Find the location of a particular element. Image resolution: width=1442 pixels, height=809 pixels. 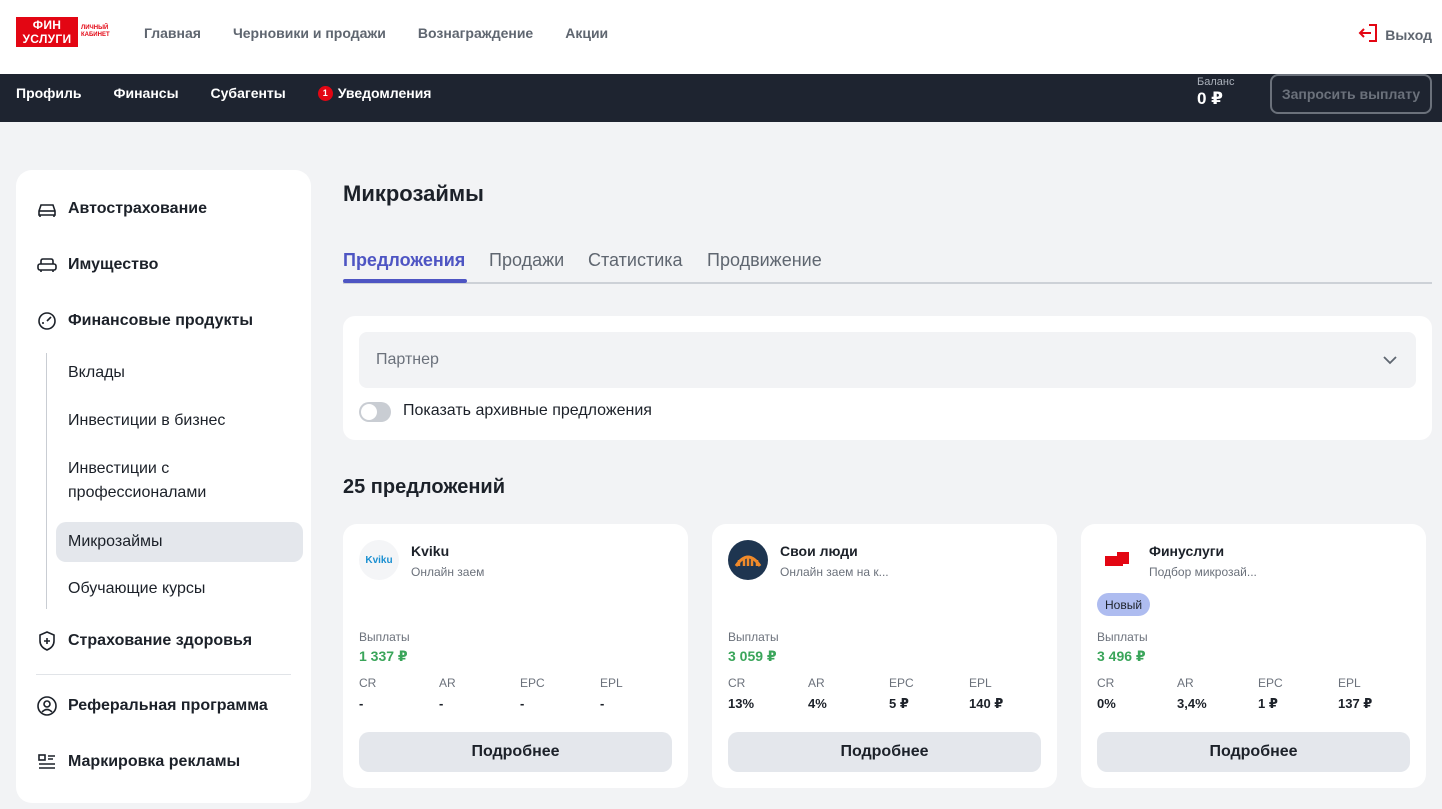

gauge-icon is located at coordinates (47, 321).